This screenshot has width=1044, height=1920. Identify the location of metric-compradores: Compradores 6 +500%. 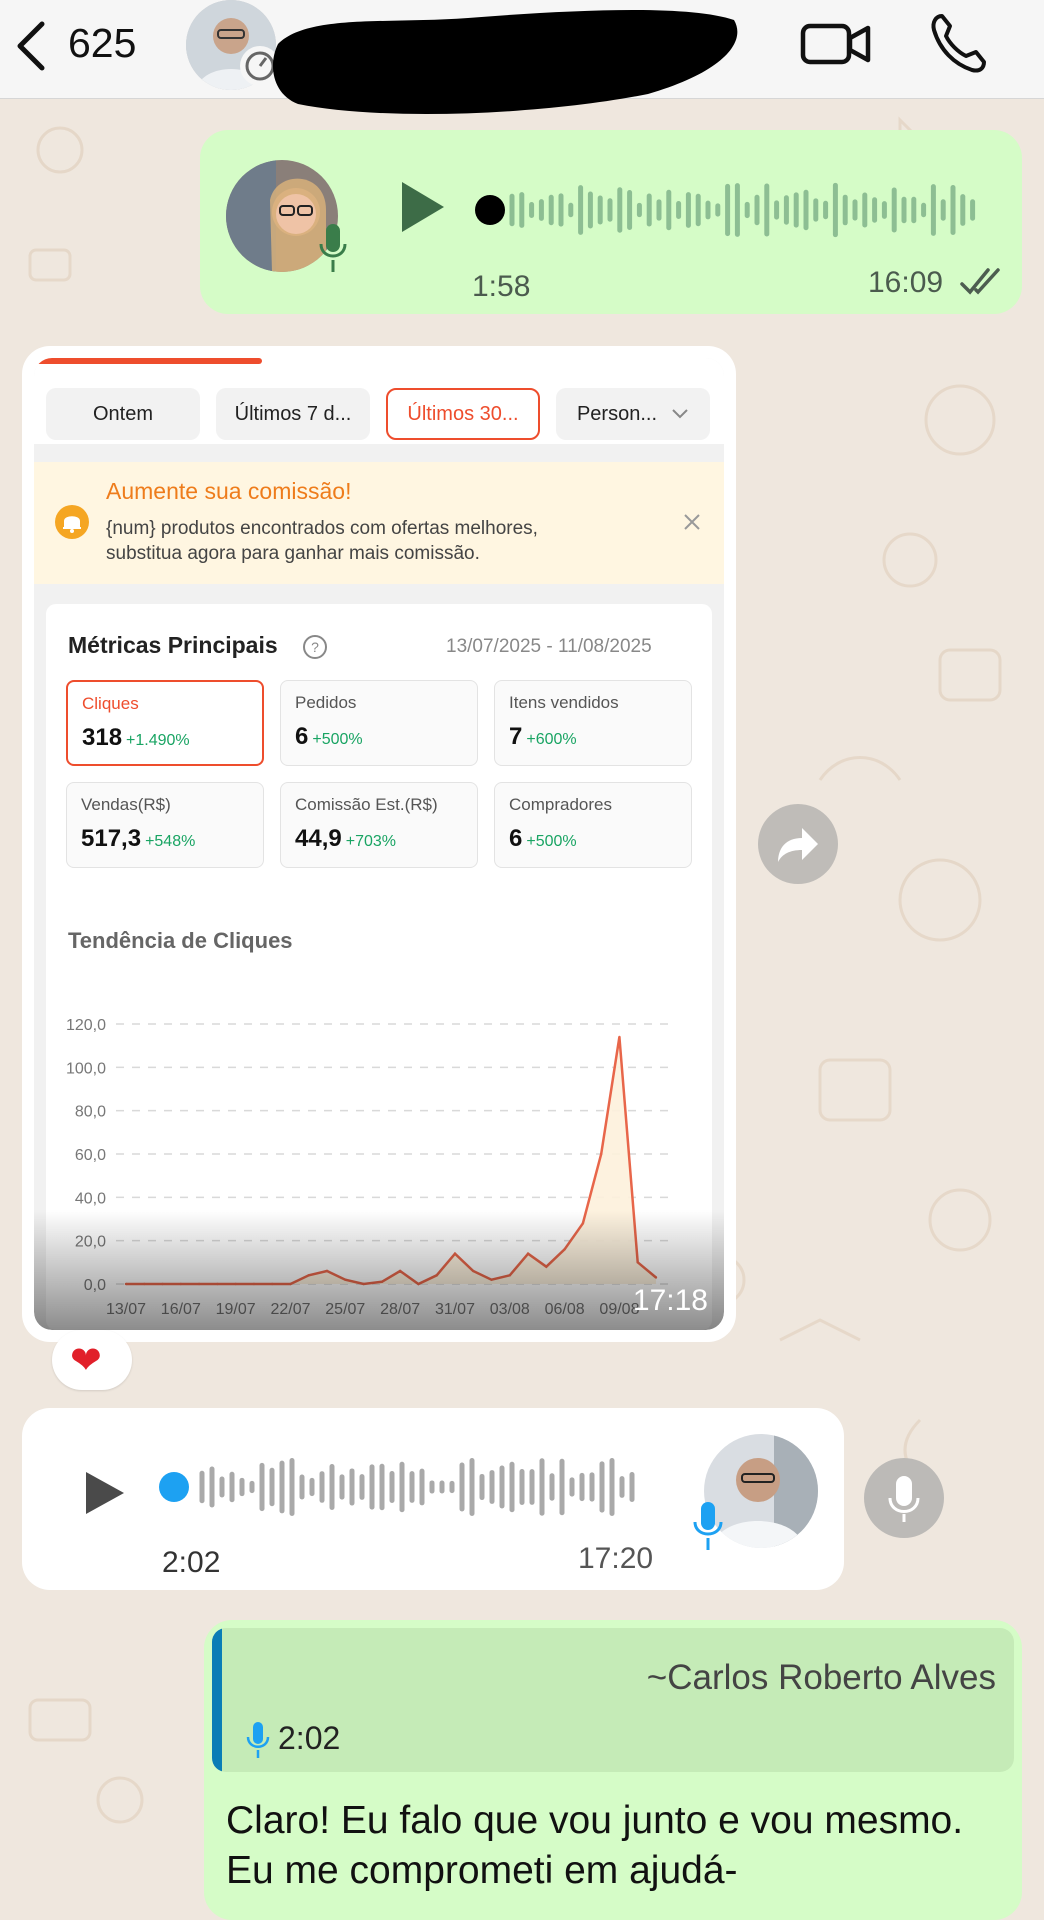
(593, 825).